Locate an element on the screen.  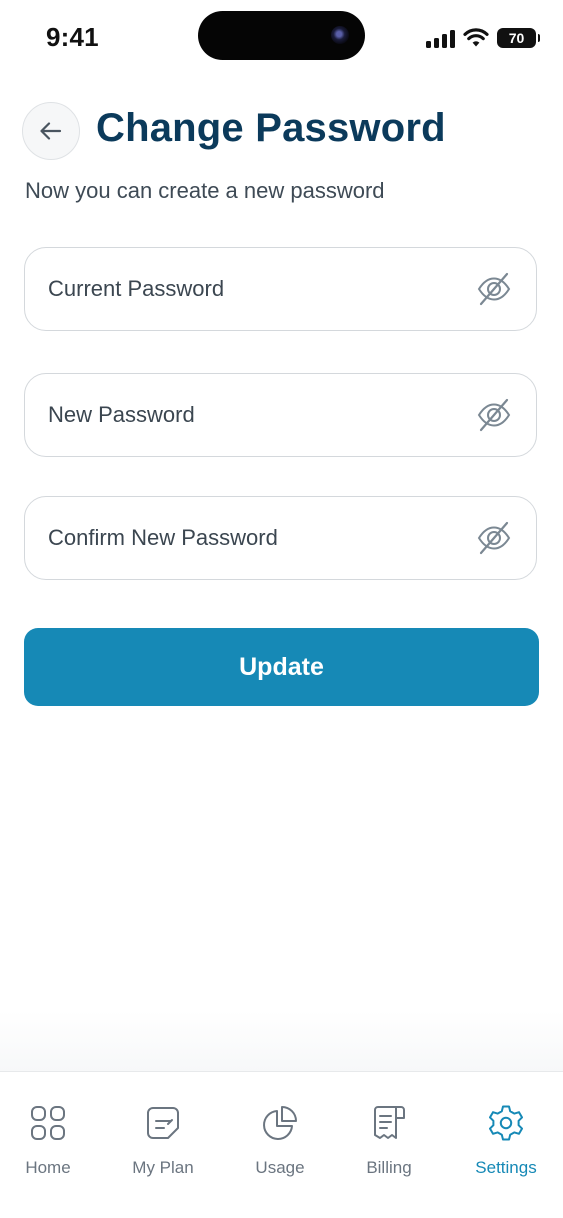
new-password-input is located at coordinates (258, 415).